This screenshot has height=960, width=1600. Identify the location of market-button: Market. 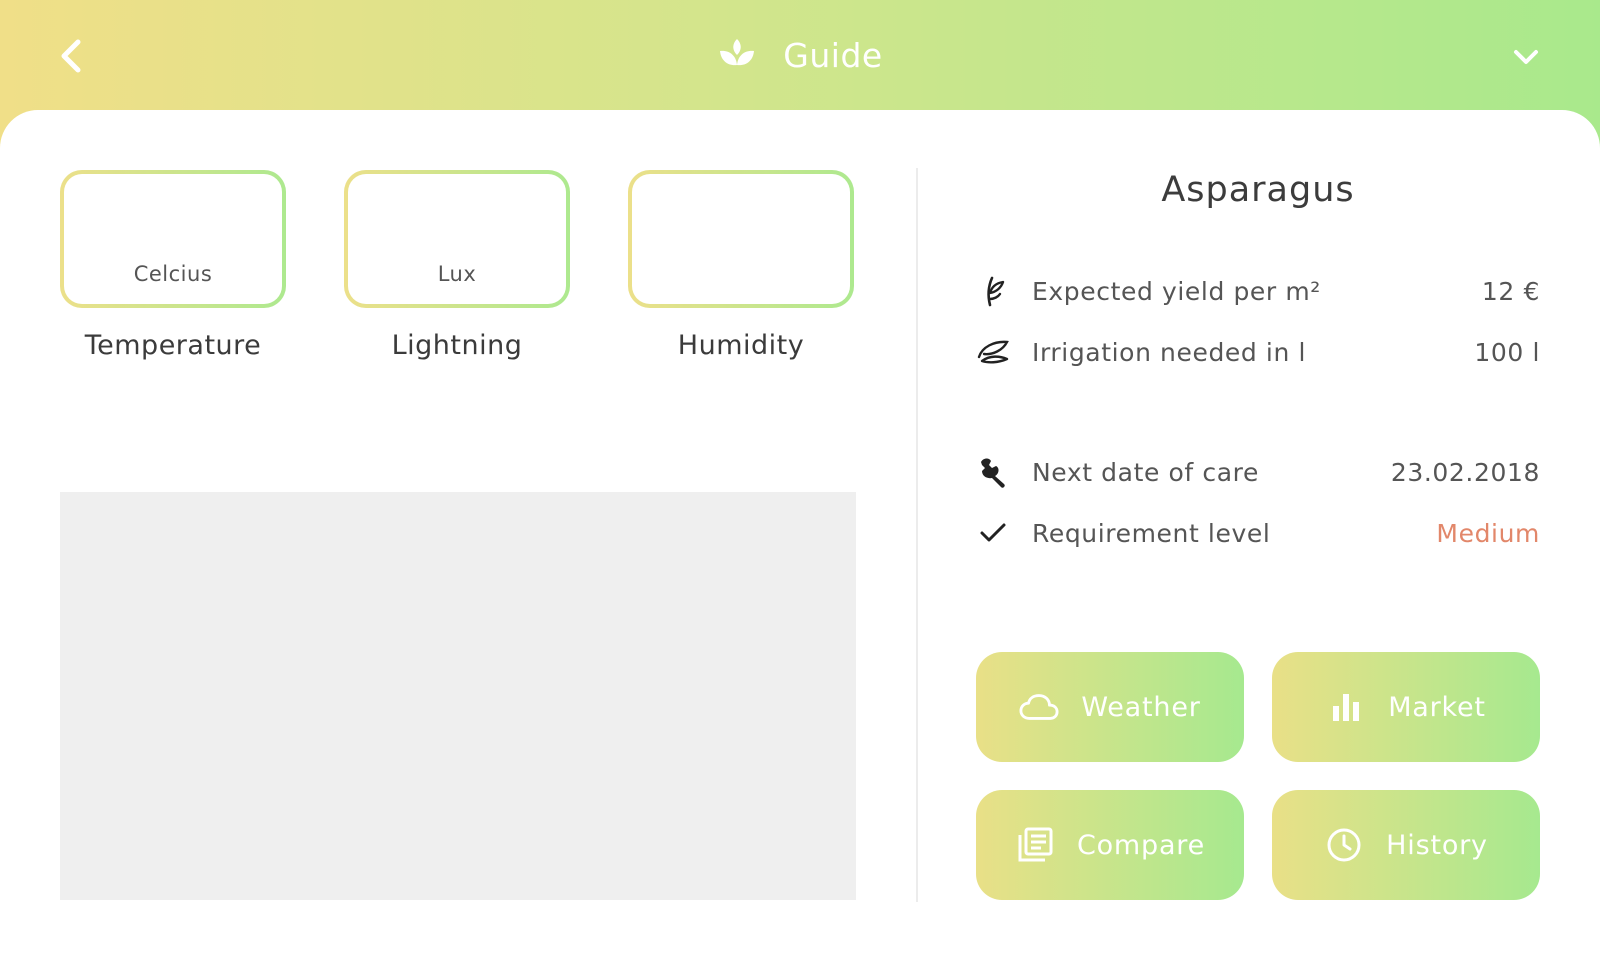
(1406, 707).